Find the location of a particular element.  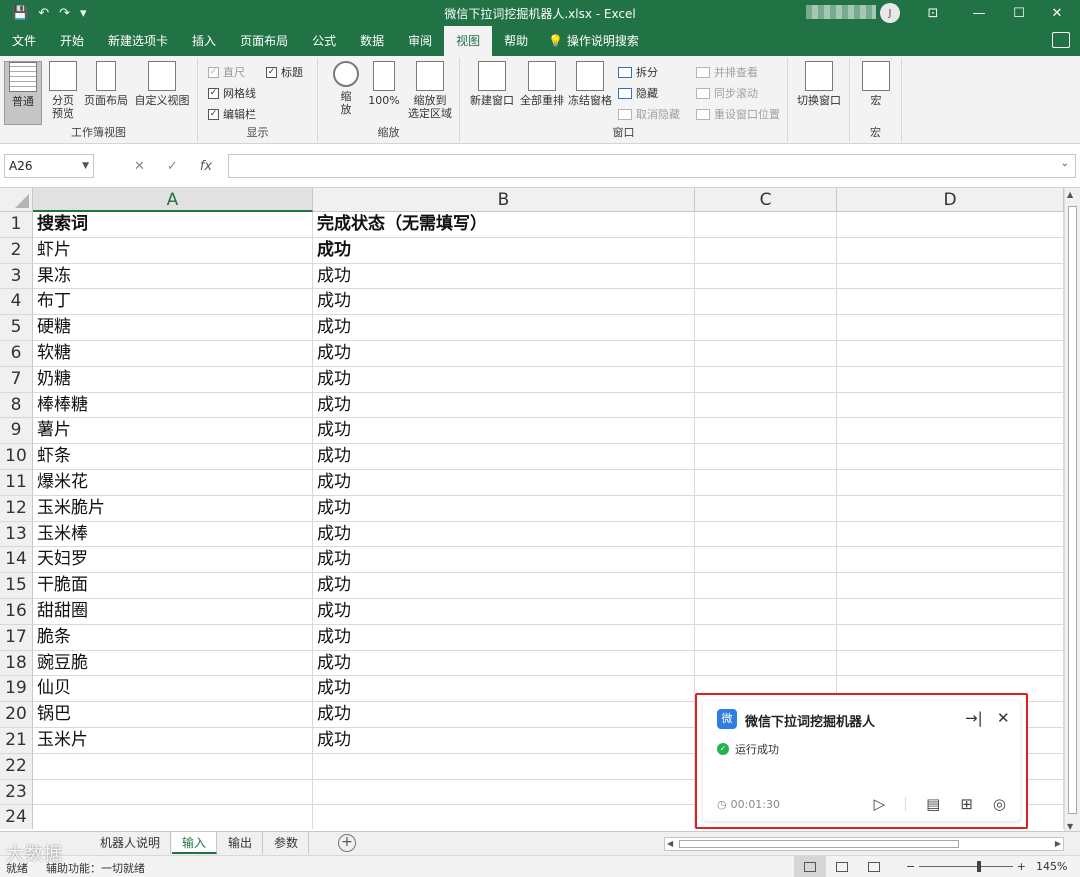

ribbon-display-button: ⊡ is located at coordinates (933, 13).